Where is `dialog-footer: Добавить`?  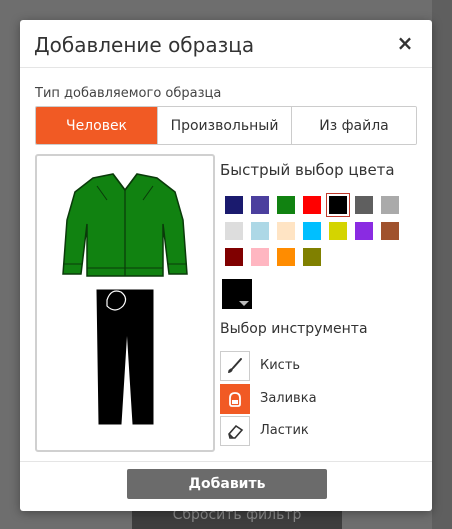
dialog-footer: Добавить is located at coordinates (226, 486).